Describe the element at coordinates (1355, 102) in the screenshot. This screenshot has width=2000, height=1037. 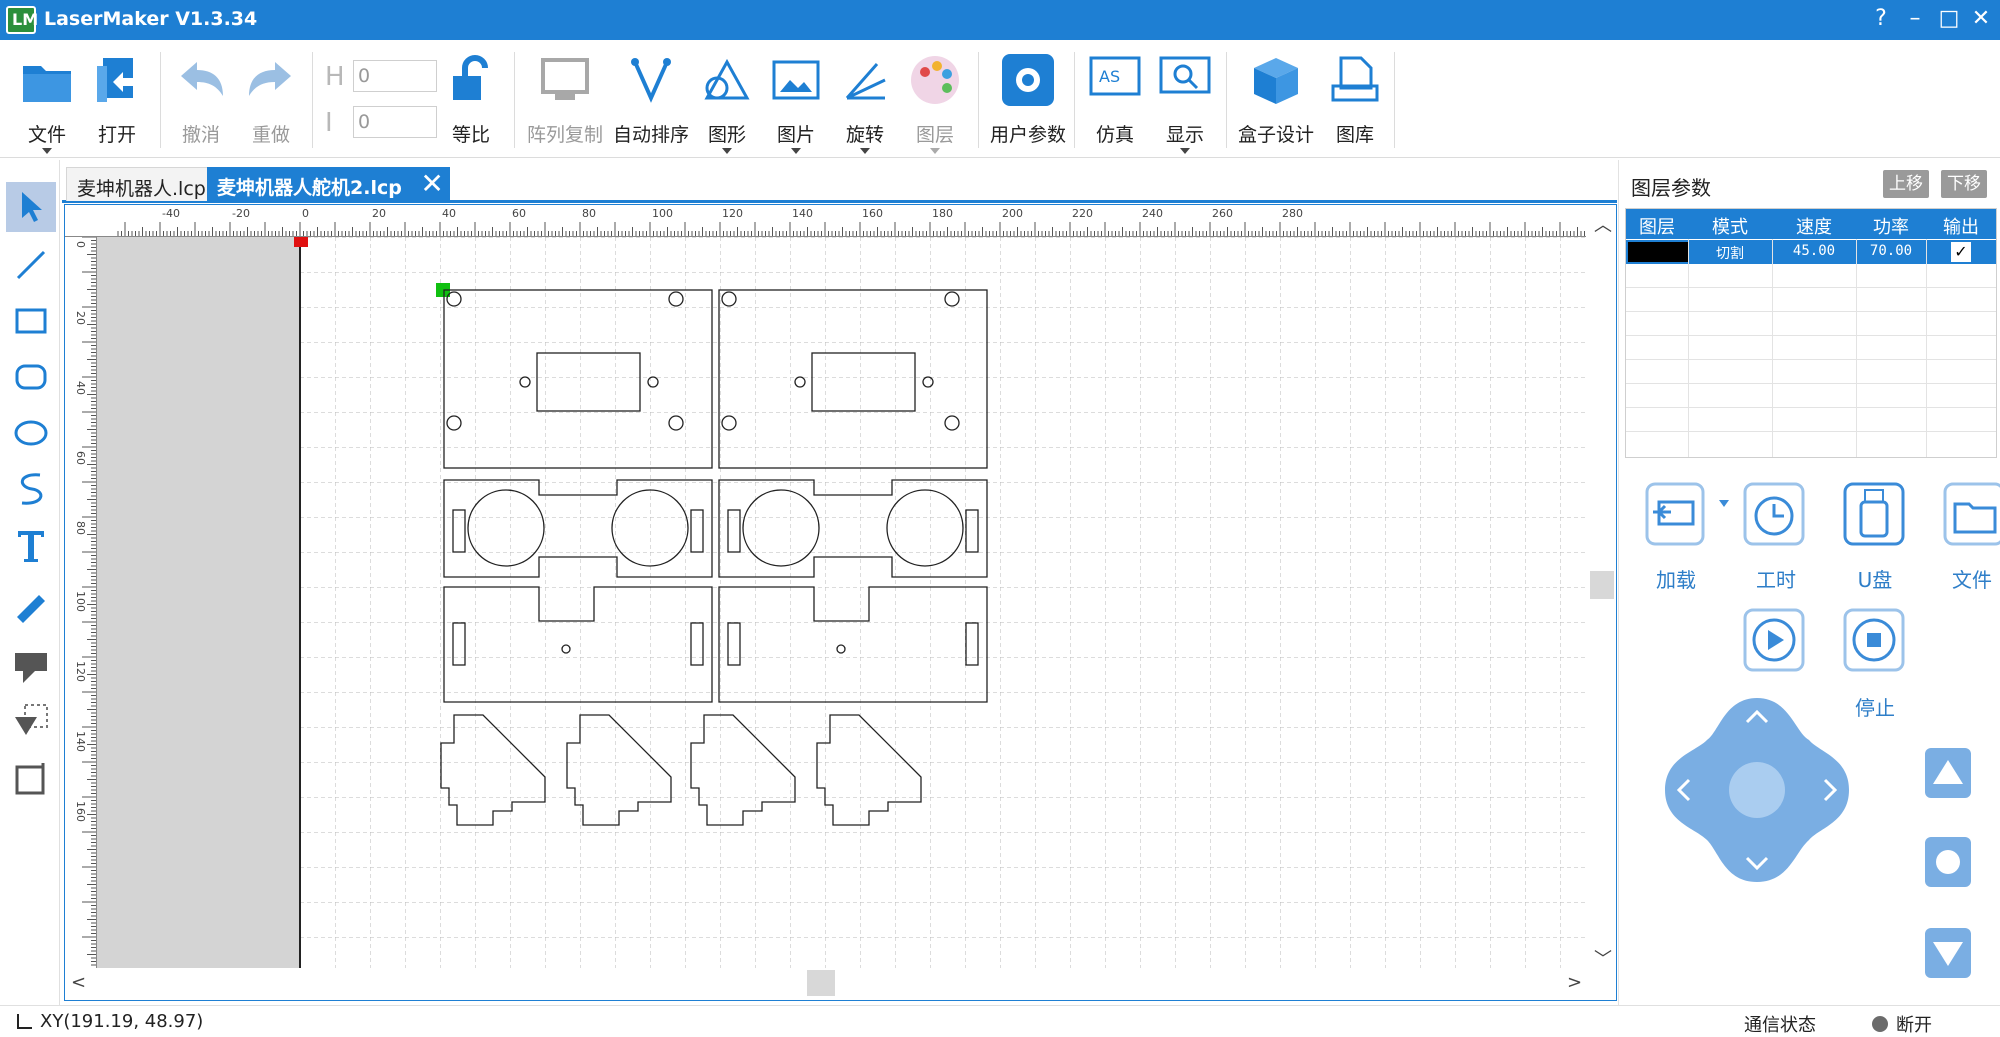
I see `library-button: 图库` at that location.